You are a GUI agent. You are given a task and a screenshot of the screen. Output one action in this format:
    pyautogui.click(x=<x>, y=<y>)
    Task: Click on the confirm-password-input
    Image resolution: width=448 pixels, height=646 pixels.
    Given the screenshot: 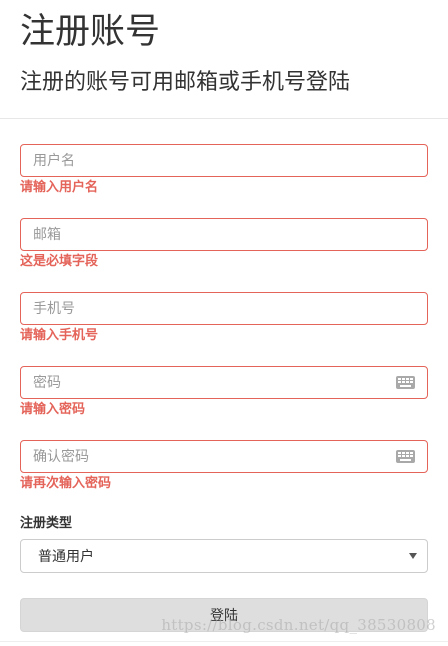 What is the action you would take?
    pyautogui.click(x=224, y=456)
    